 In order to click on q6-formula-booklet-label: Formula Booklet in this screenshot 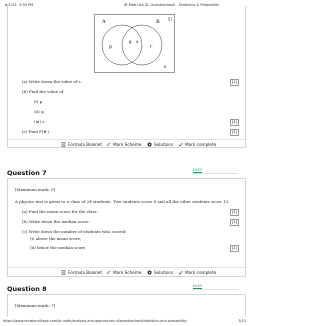, I will do `click(85, 144)`.